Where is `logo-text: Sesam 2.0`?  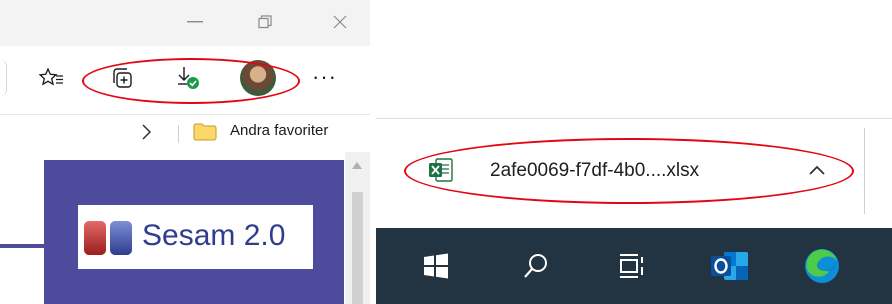 logo-text: Sesam 2.0 is located at coordinates (214, 235).